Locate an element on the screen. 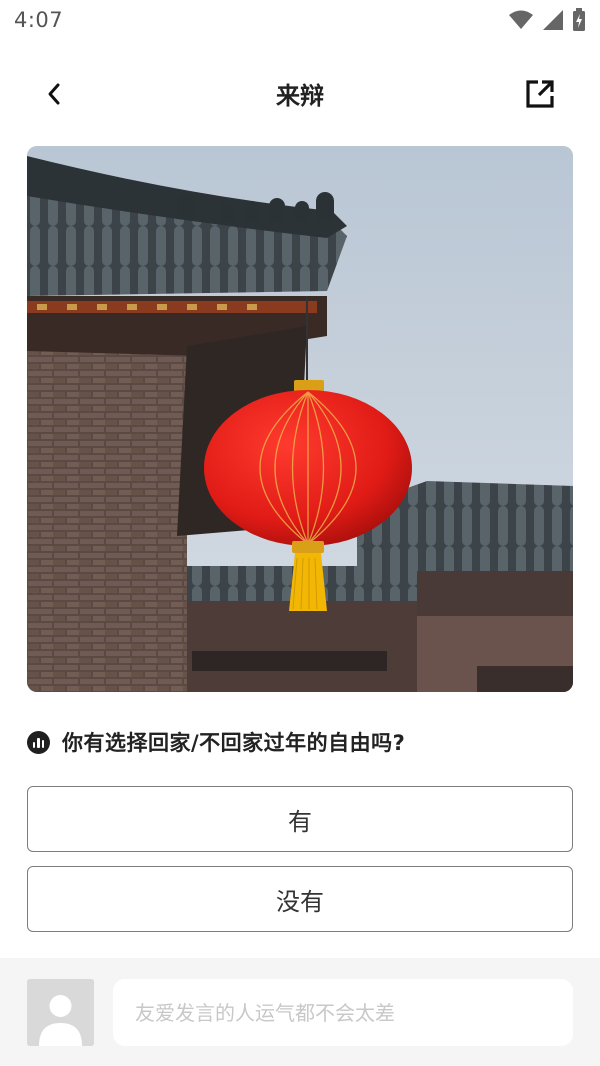  page-title: 来辩 is located at coordinates (300, 96).